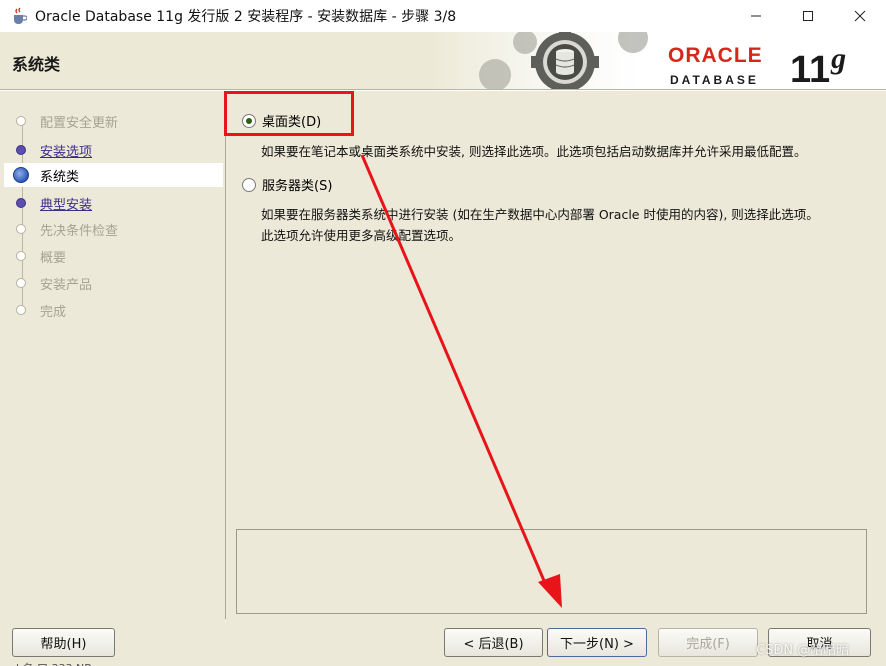 This screenshot has width=886, height=666. What do you see at coordinates (563, 60) in the screenshot?
I see `gears-graphic` at bounding box center [563, 60].